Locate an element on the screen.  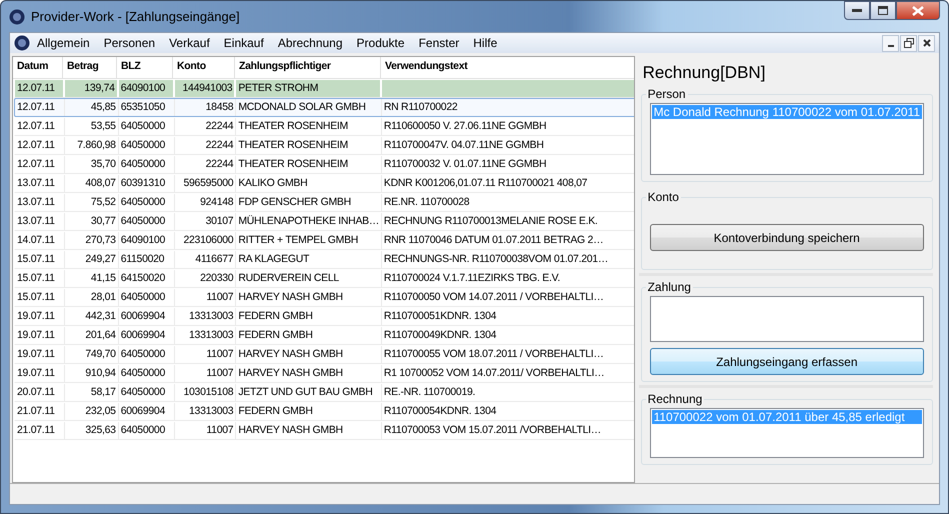
table-cell: 30,77 is located at coordinates (91, 221).